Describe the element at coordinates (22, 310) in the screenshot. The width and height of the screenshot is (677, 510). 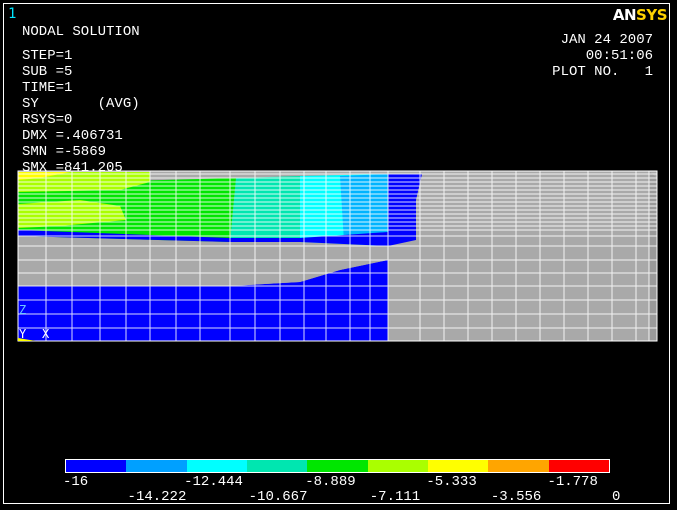
I see `triad-z-label: Z` at that location.